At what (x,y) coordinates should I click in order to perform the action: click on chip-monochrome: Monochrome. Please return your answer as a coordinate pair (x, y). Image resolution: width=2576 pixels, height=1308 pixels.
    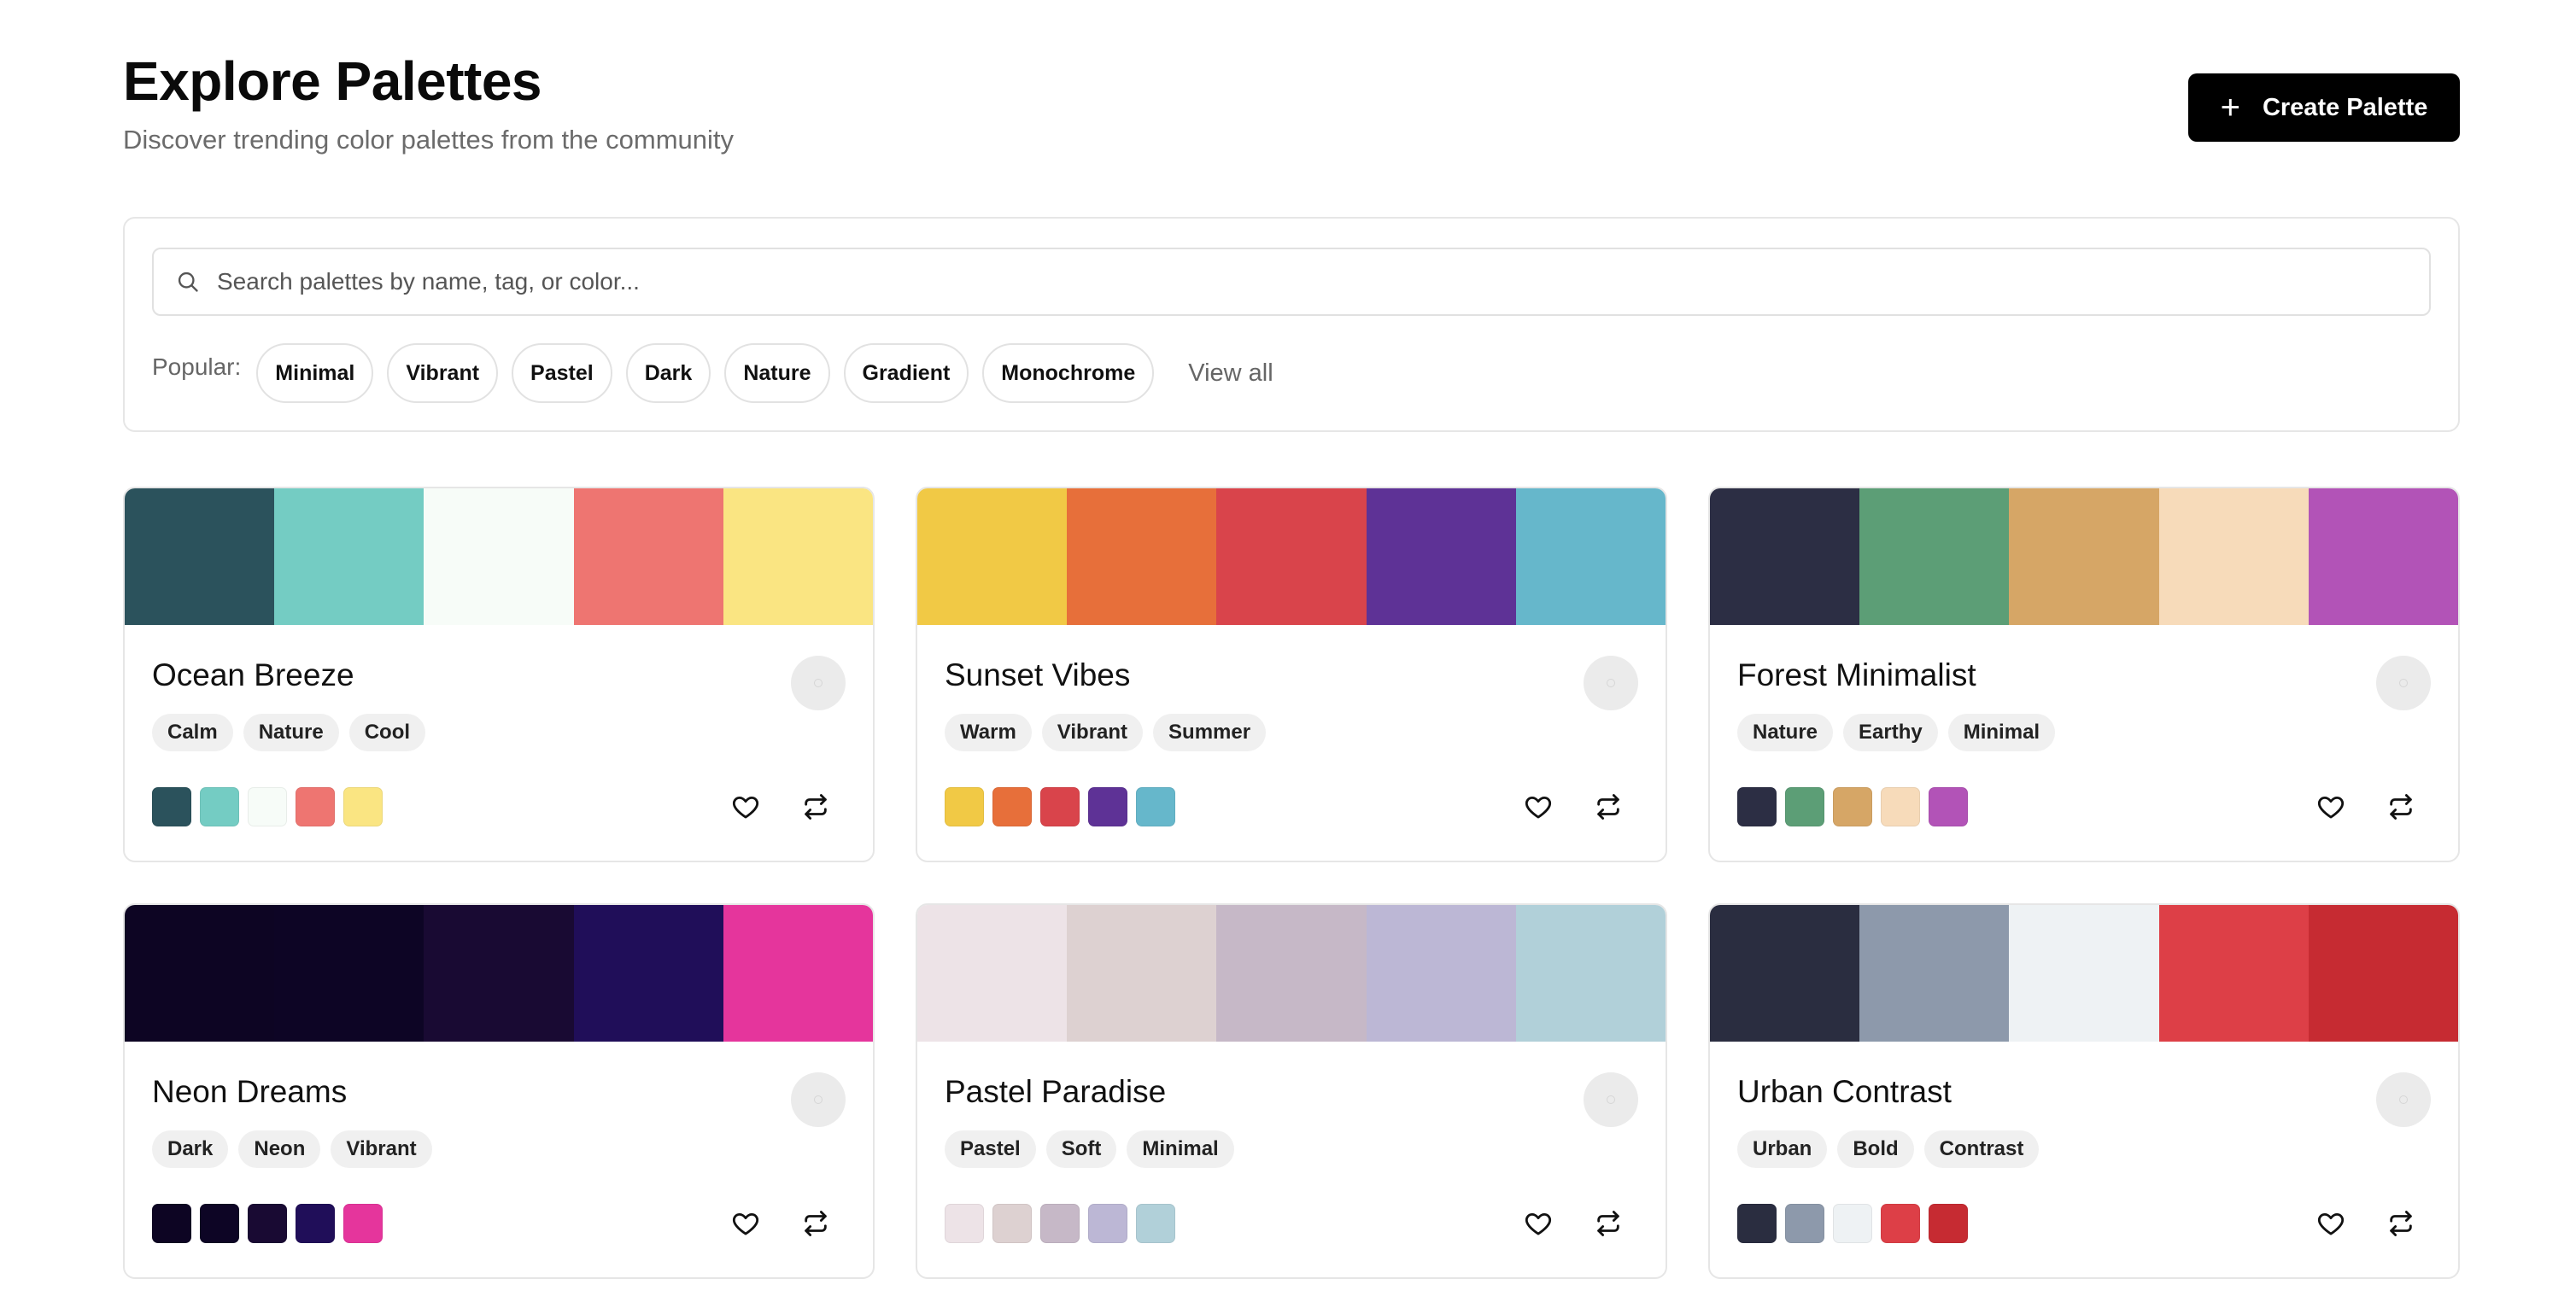
    Looking at the image, I should click on (1068, 373).